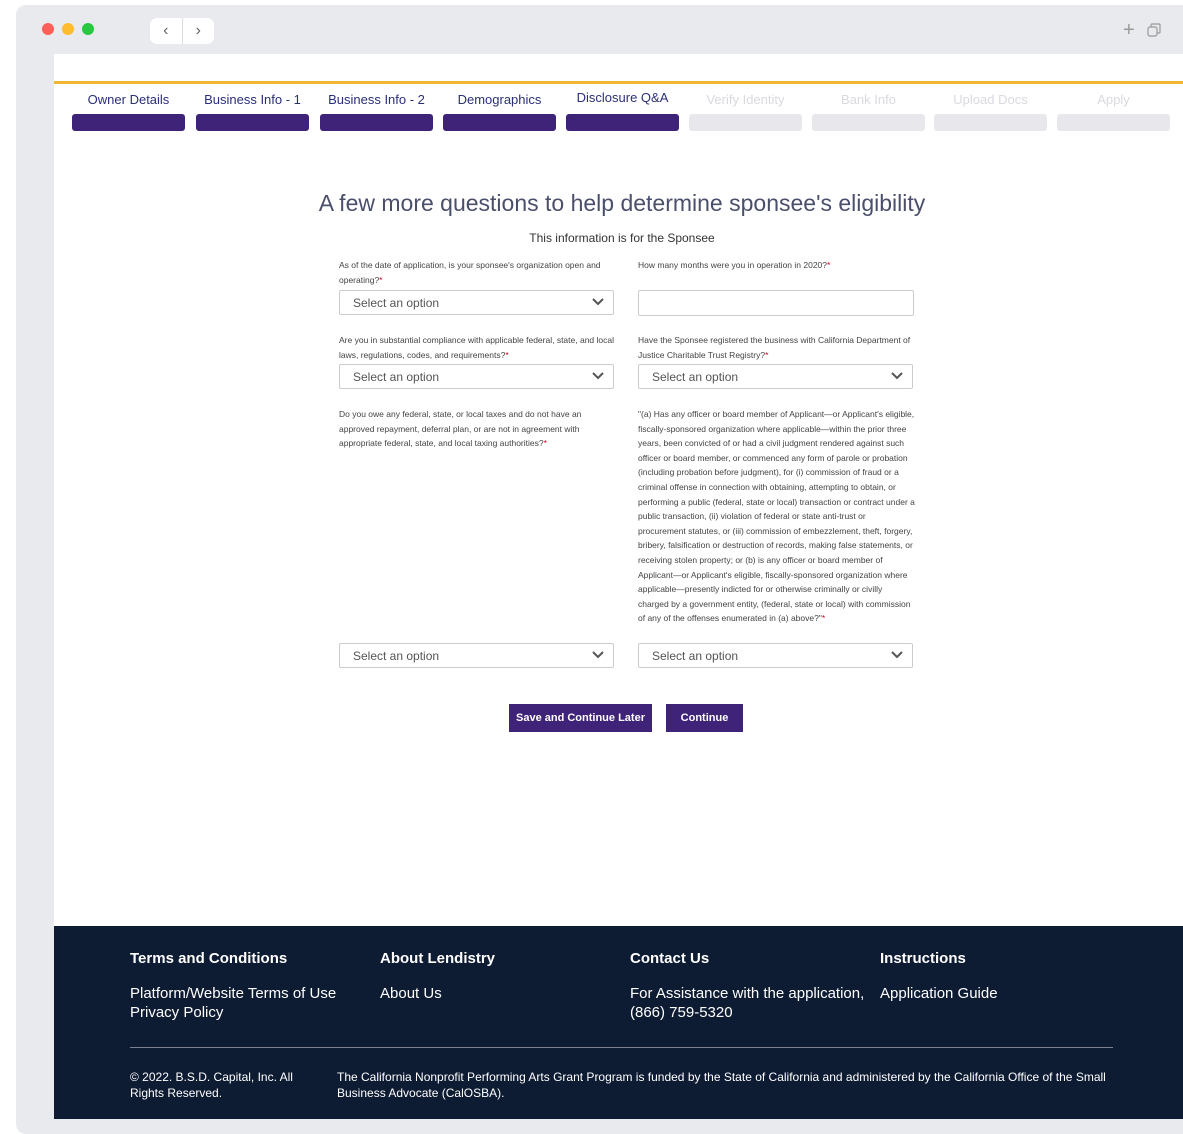 The image size is (1183, 1134). Describe the element at coordinates (776, 303) in the screenshot. I see `months-operation-input` at that location.